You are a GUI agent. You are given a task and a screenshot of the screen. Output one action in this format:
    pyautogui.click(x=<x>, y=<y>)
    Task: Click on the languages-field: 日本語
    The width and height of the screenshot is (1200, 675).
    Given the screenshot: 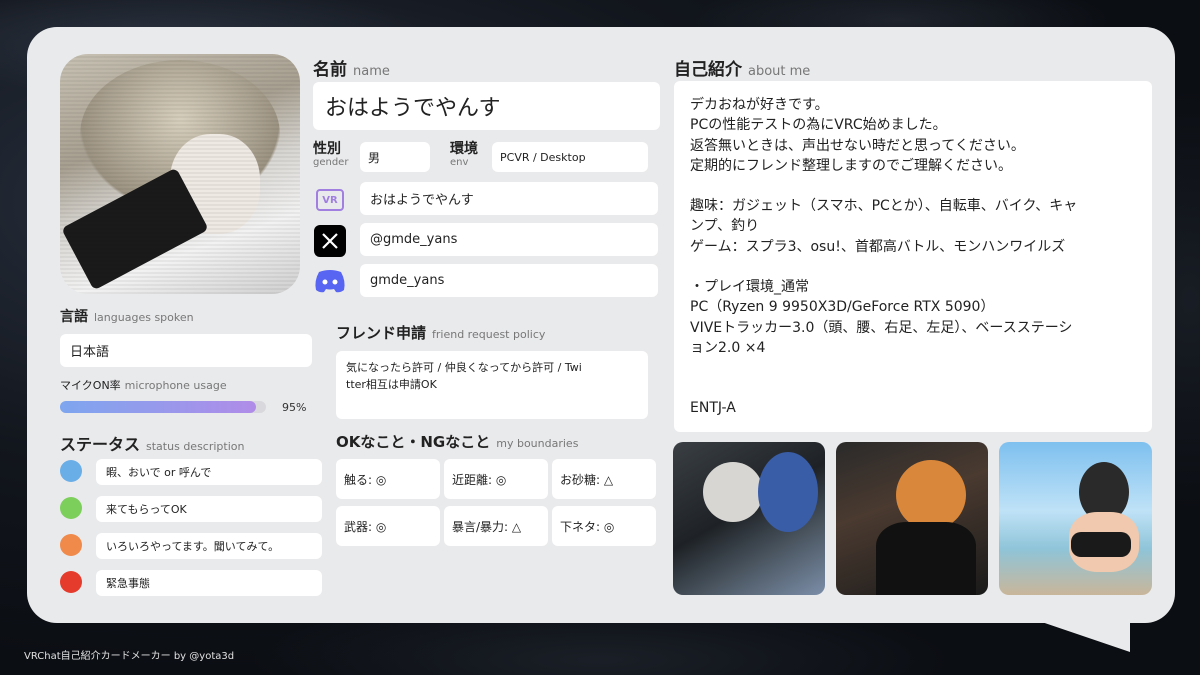 What is the action you would take?
    pyautogui.click(x=186, y=350)
    